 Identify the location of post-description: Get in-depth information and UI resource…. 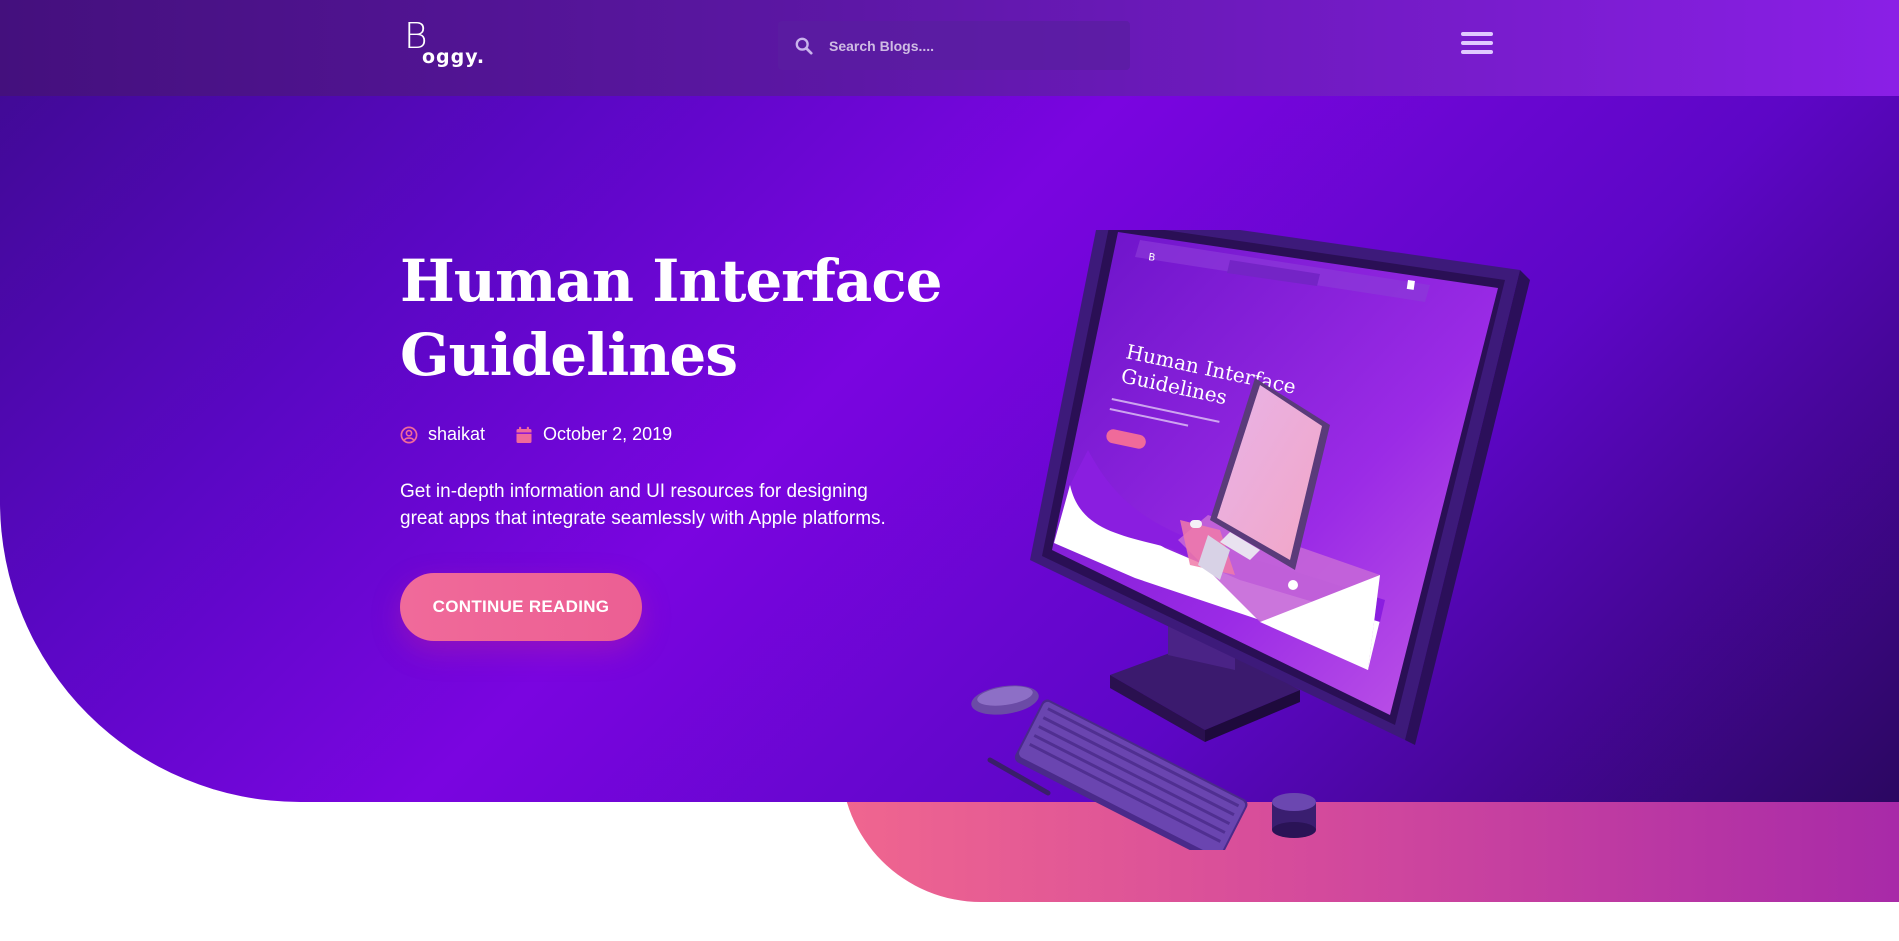
(680, 505).